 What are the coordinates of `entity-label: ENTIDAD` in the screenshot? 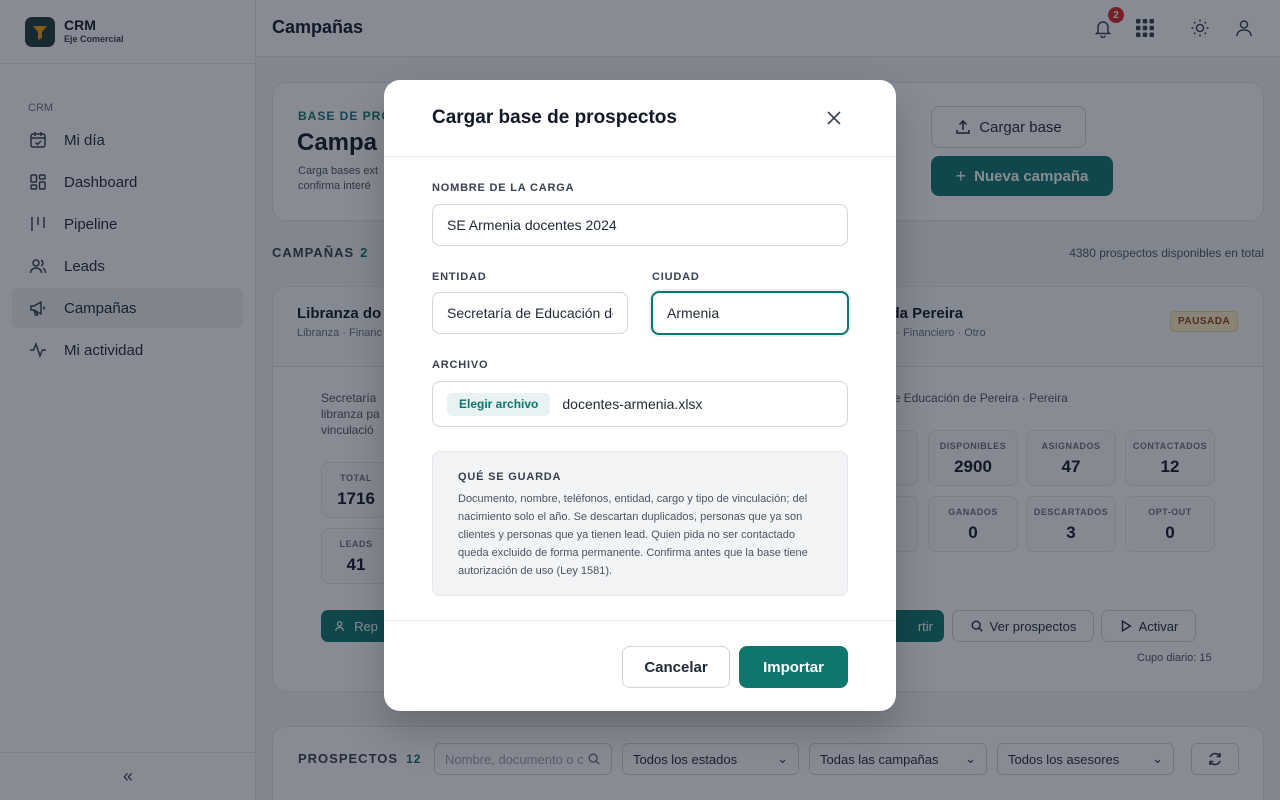 It's located at (459, 277).